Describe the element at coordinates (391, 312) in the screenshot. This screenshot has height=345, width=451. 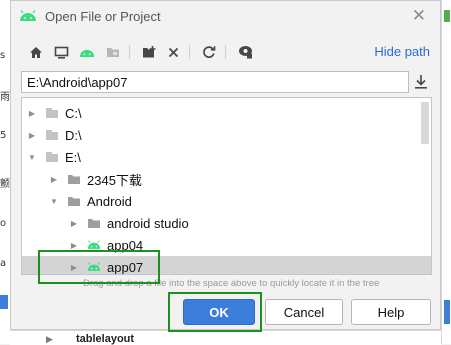
I see `help-button: Help` at that location.